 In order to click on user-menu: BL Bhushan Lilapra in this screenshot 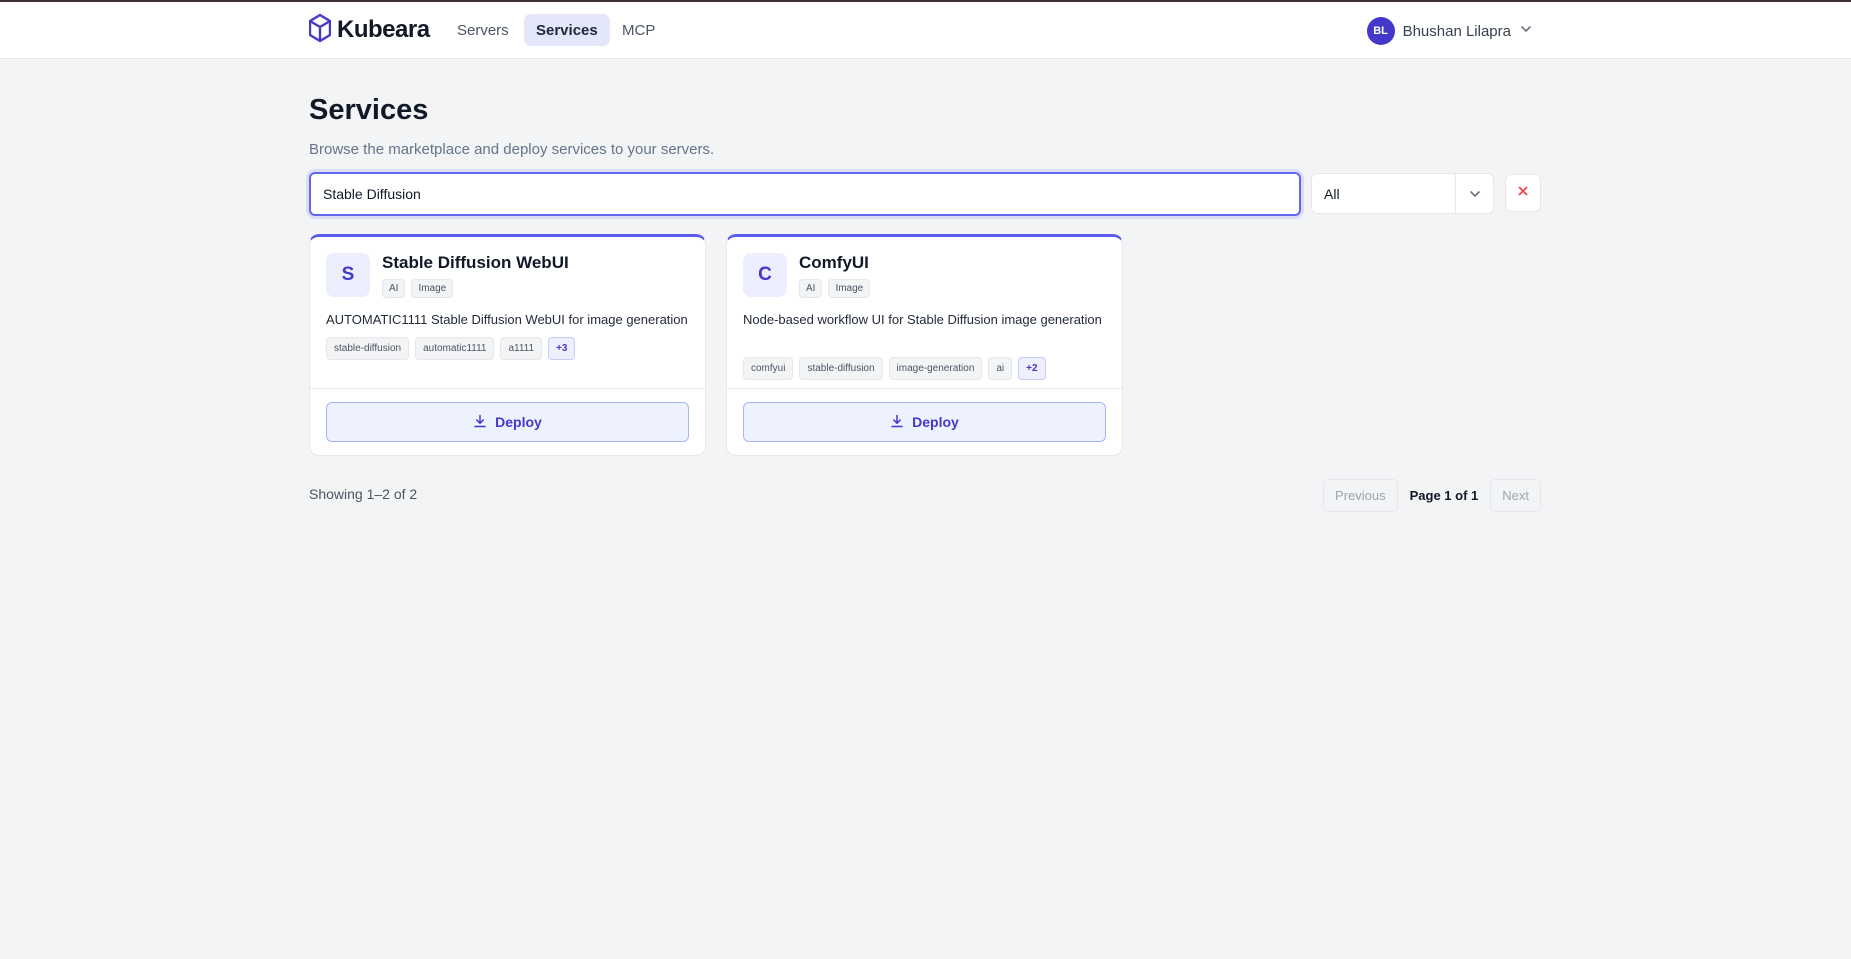, I will do `click(1449, 31)`.